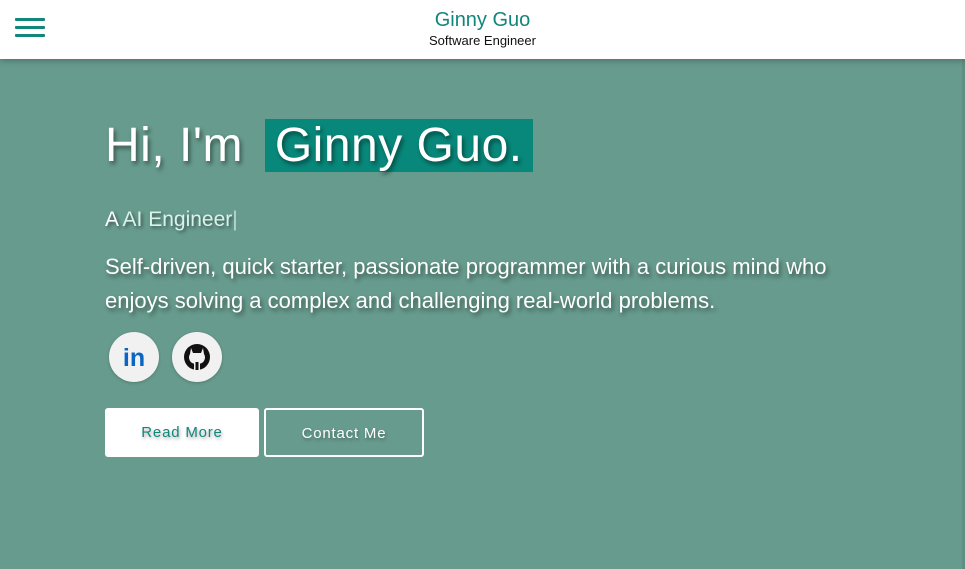  I want to click on brand-role: Software Engineer, so click(482, 40).